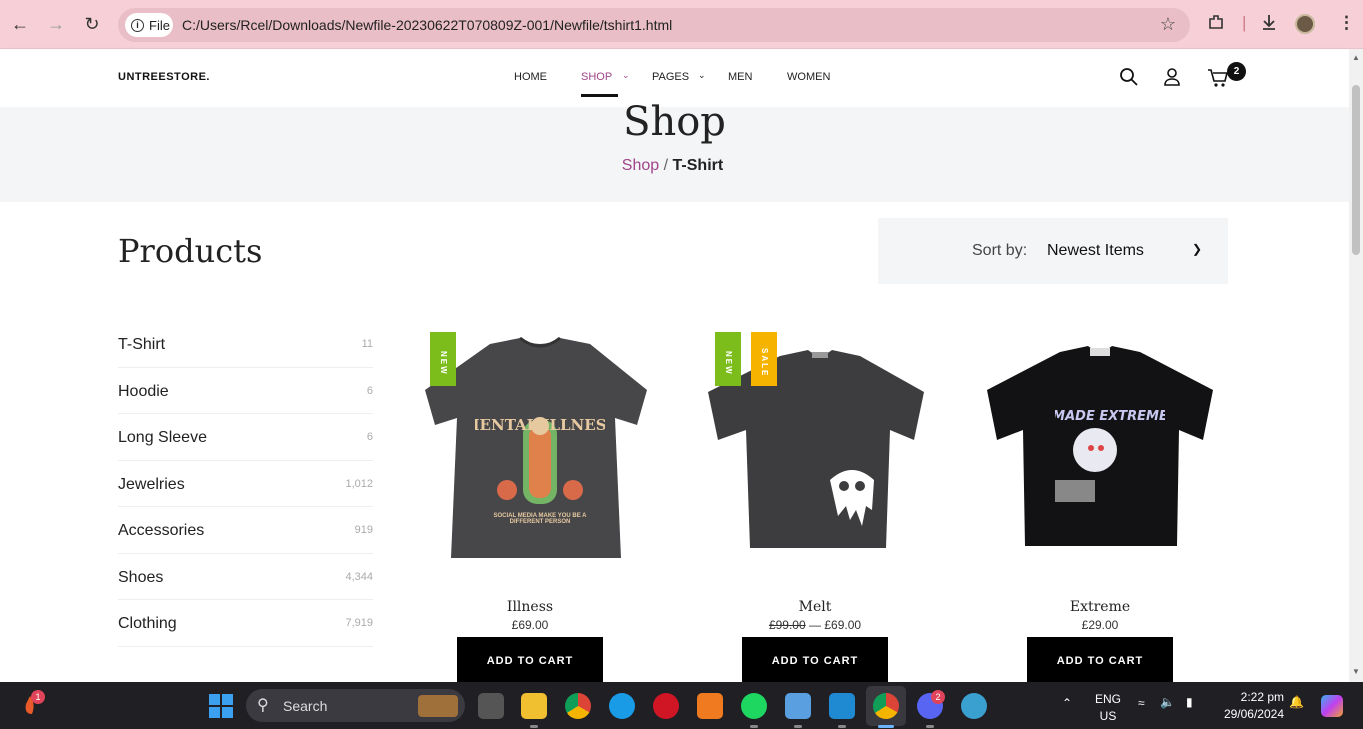 The width and height of the screenshot is (1363, 729). What do you see at coordinates (190, 251) in the screenshot?
I see `products-heading: Products` at bounding box center [190, 251].